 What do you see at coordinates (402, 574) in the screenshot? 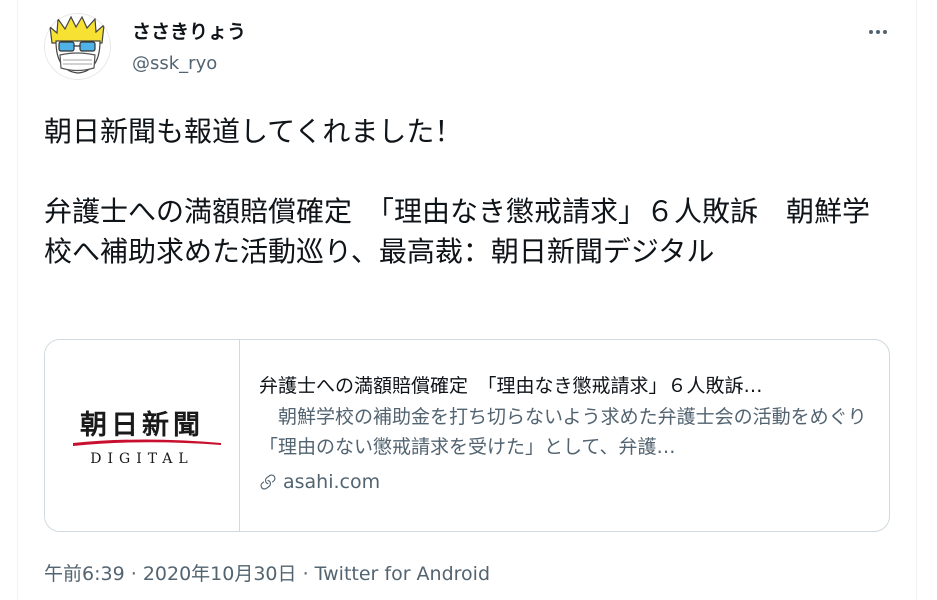
I see `tweet-source: Twitter for Android` at bounding box center [402, 574].